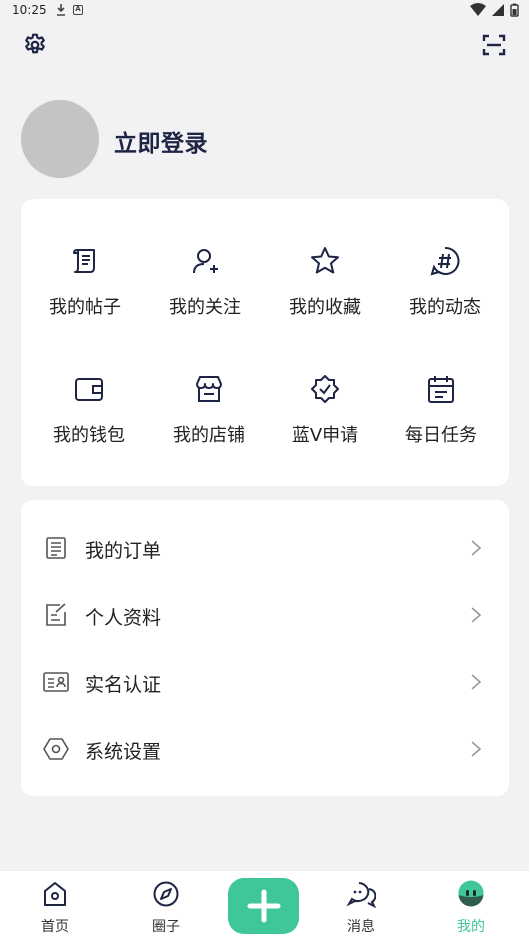  Describe the element at coordinates (361, 927) in the screenshot. I see `nav-label: 消息` at that location.